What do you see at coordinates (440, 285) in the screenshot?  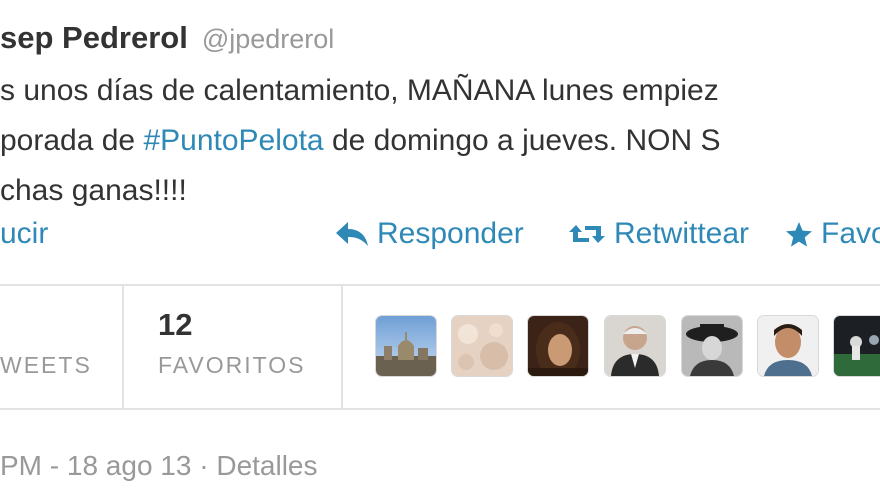 I see `stats-divider-top` at bounding box center [440, 285].